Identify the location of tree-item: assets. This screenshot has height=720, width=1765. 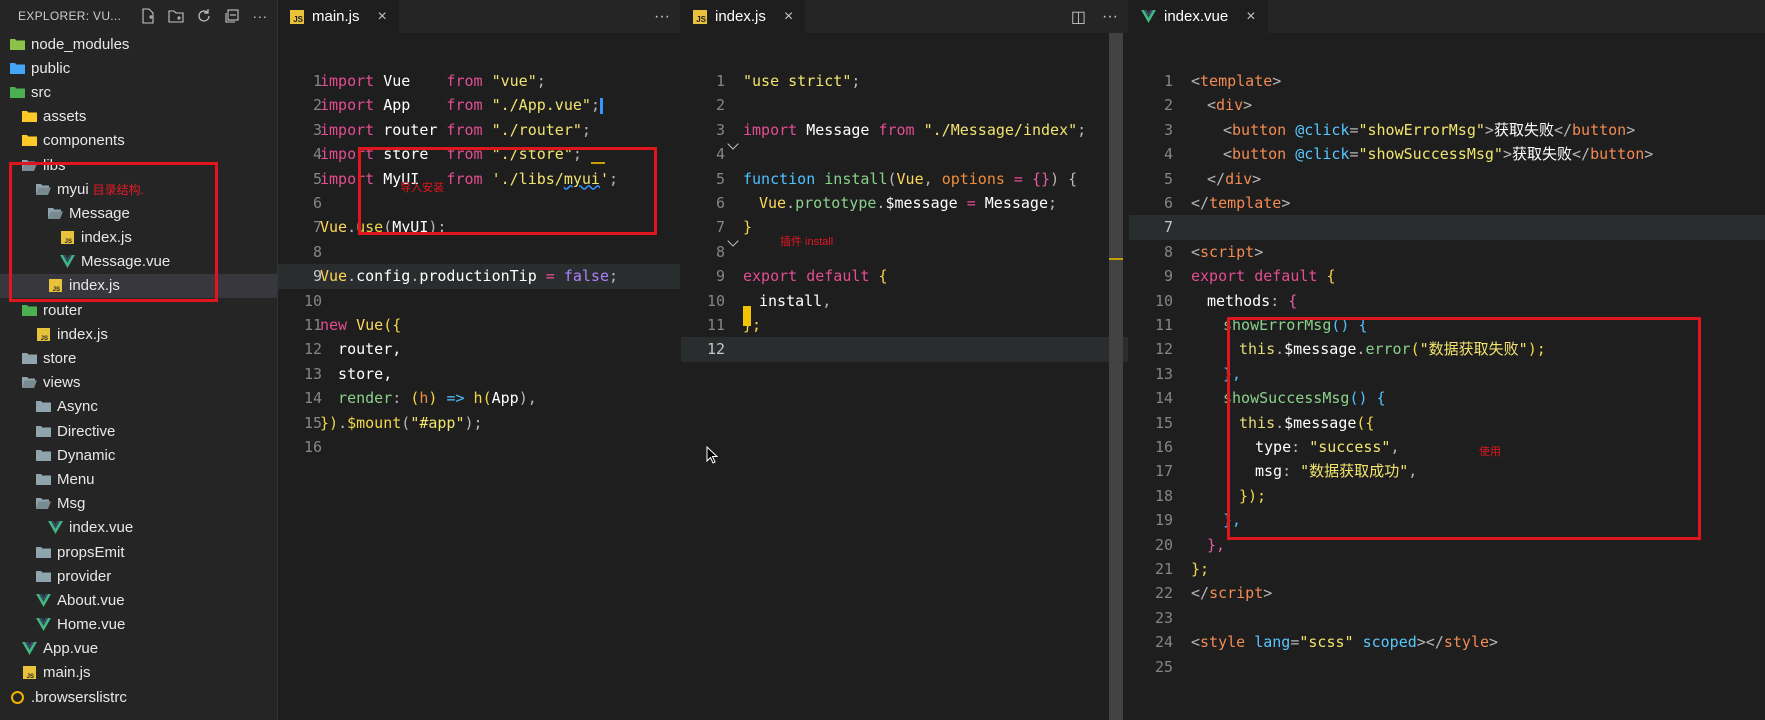
(138, 117).